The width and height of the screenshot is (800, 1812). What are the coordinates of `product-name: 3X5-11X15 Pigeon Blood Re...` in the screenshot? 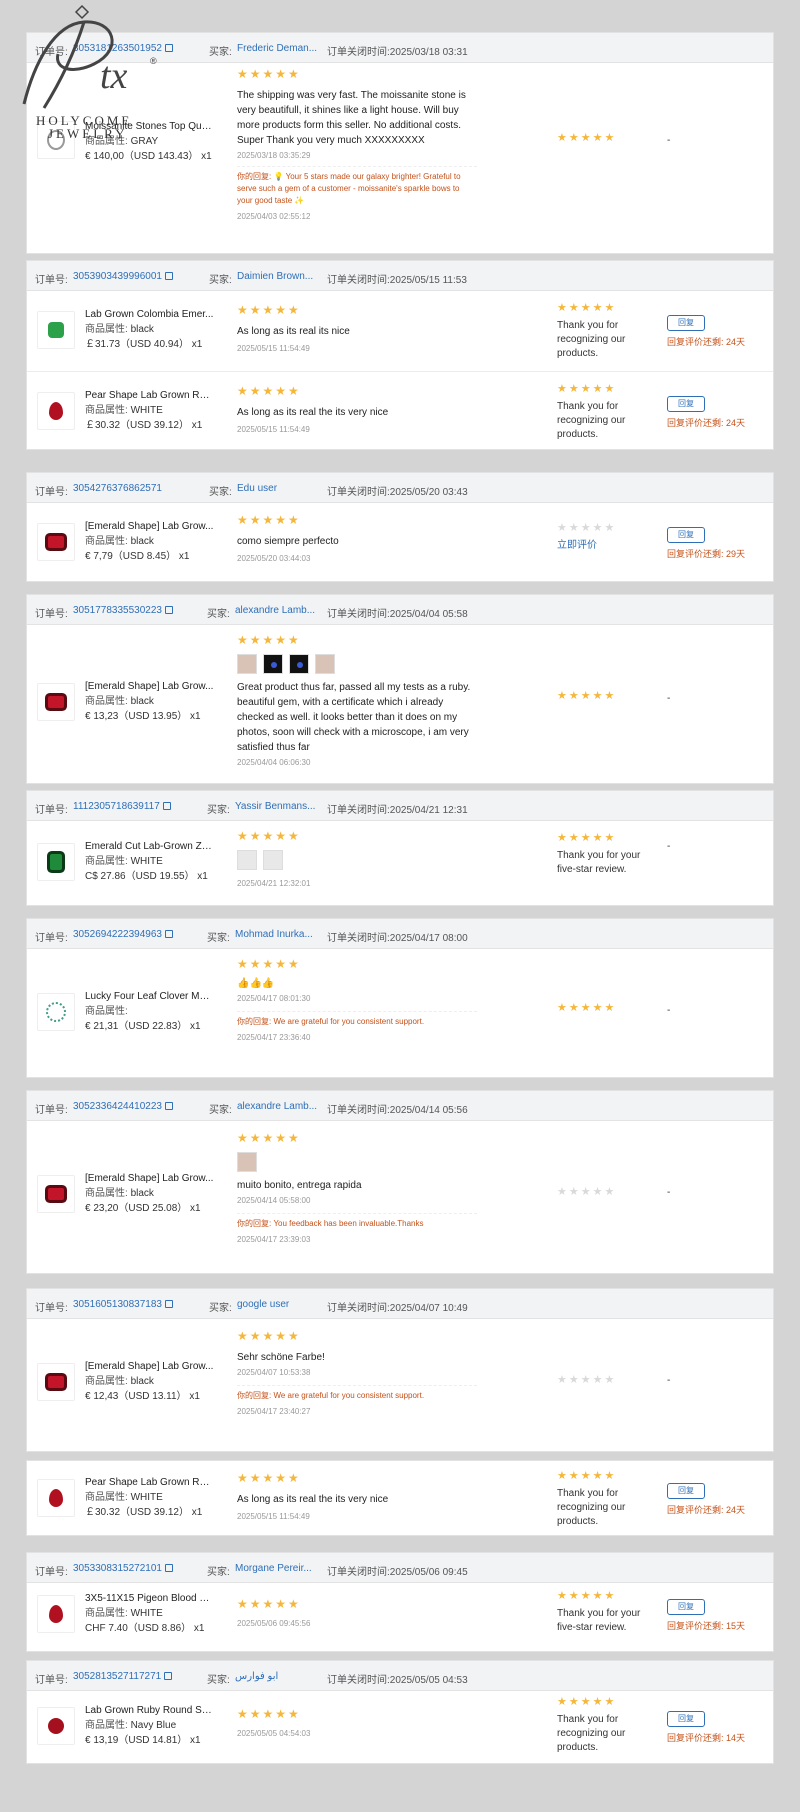 It's located at (150, 1598).